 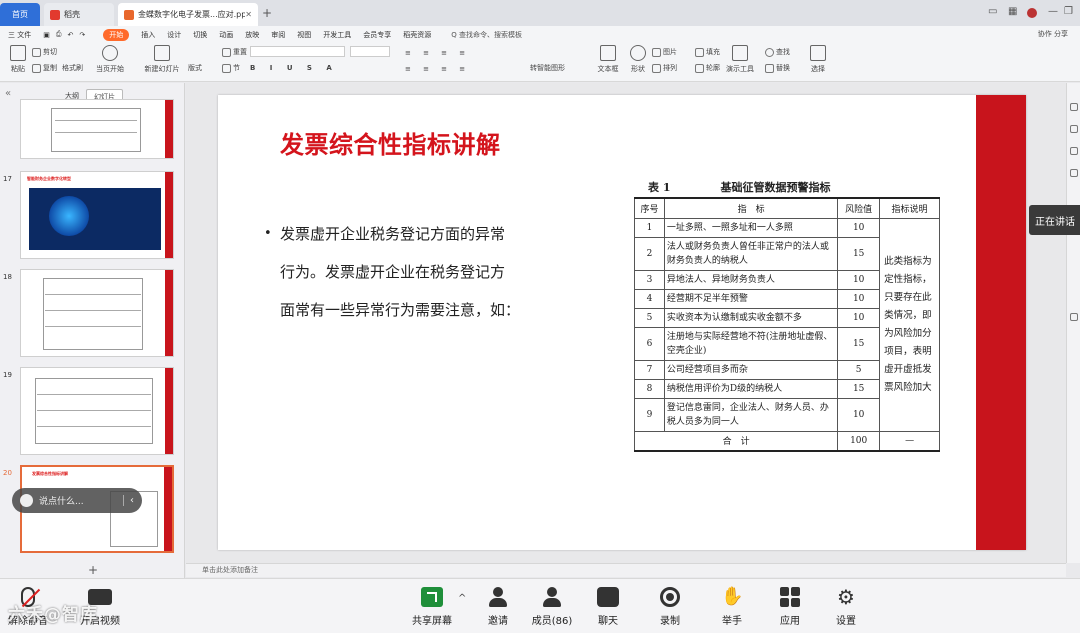 What do you see at coordinates (859, 441) in the screenshot?
I see `table-total-value: 100` at bounding box center [859, 441].